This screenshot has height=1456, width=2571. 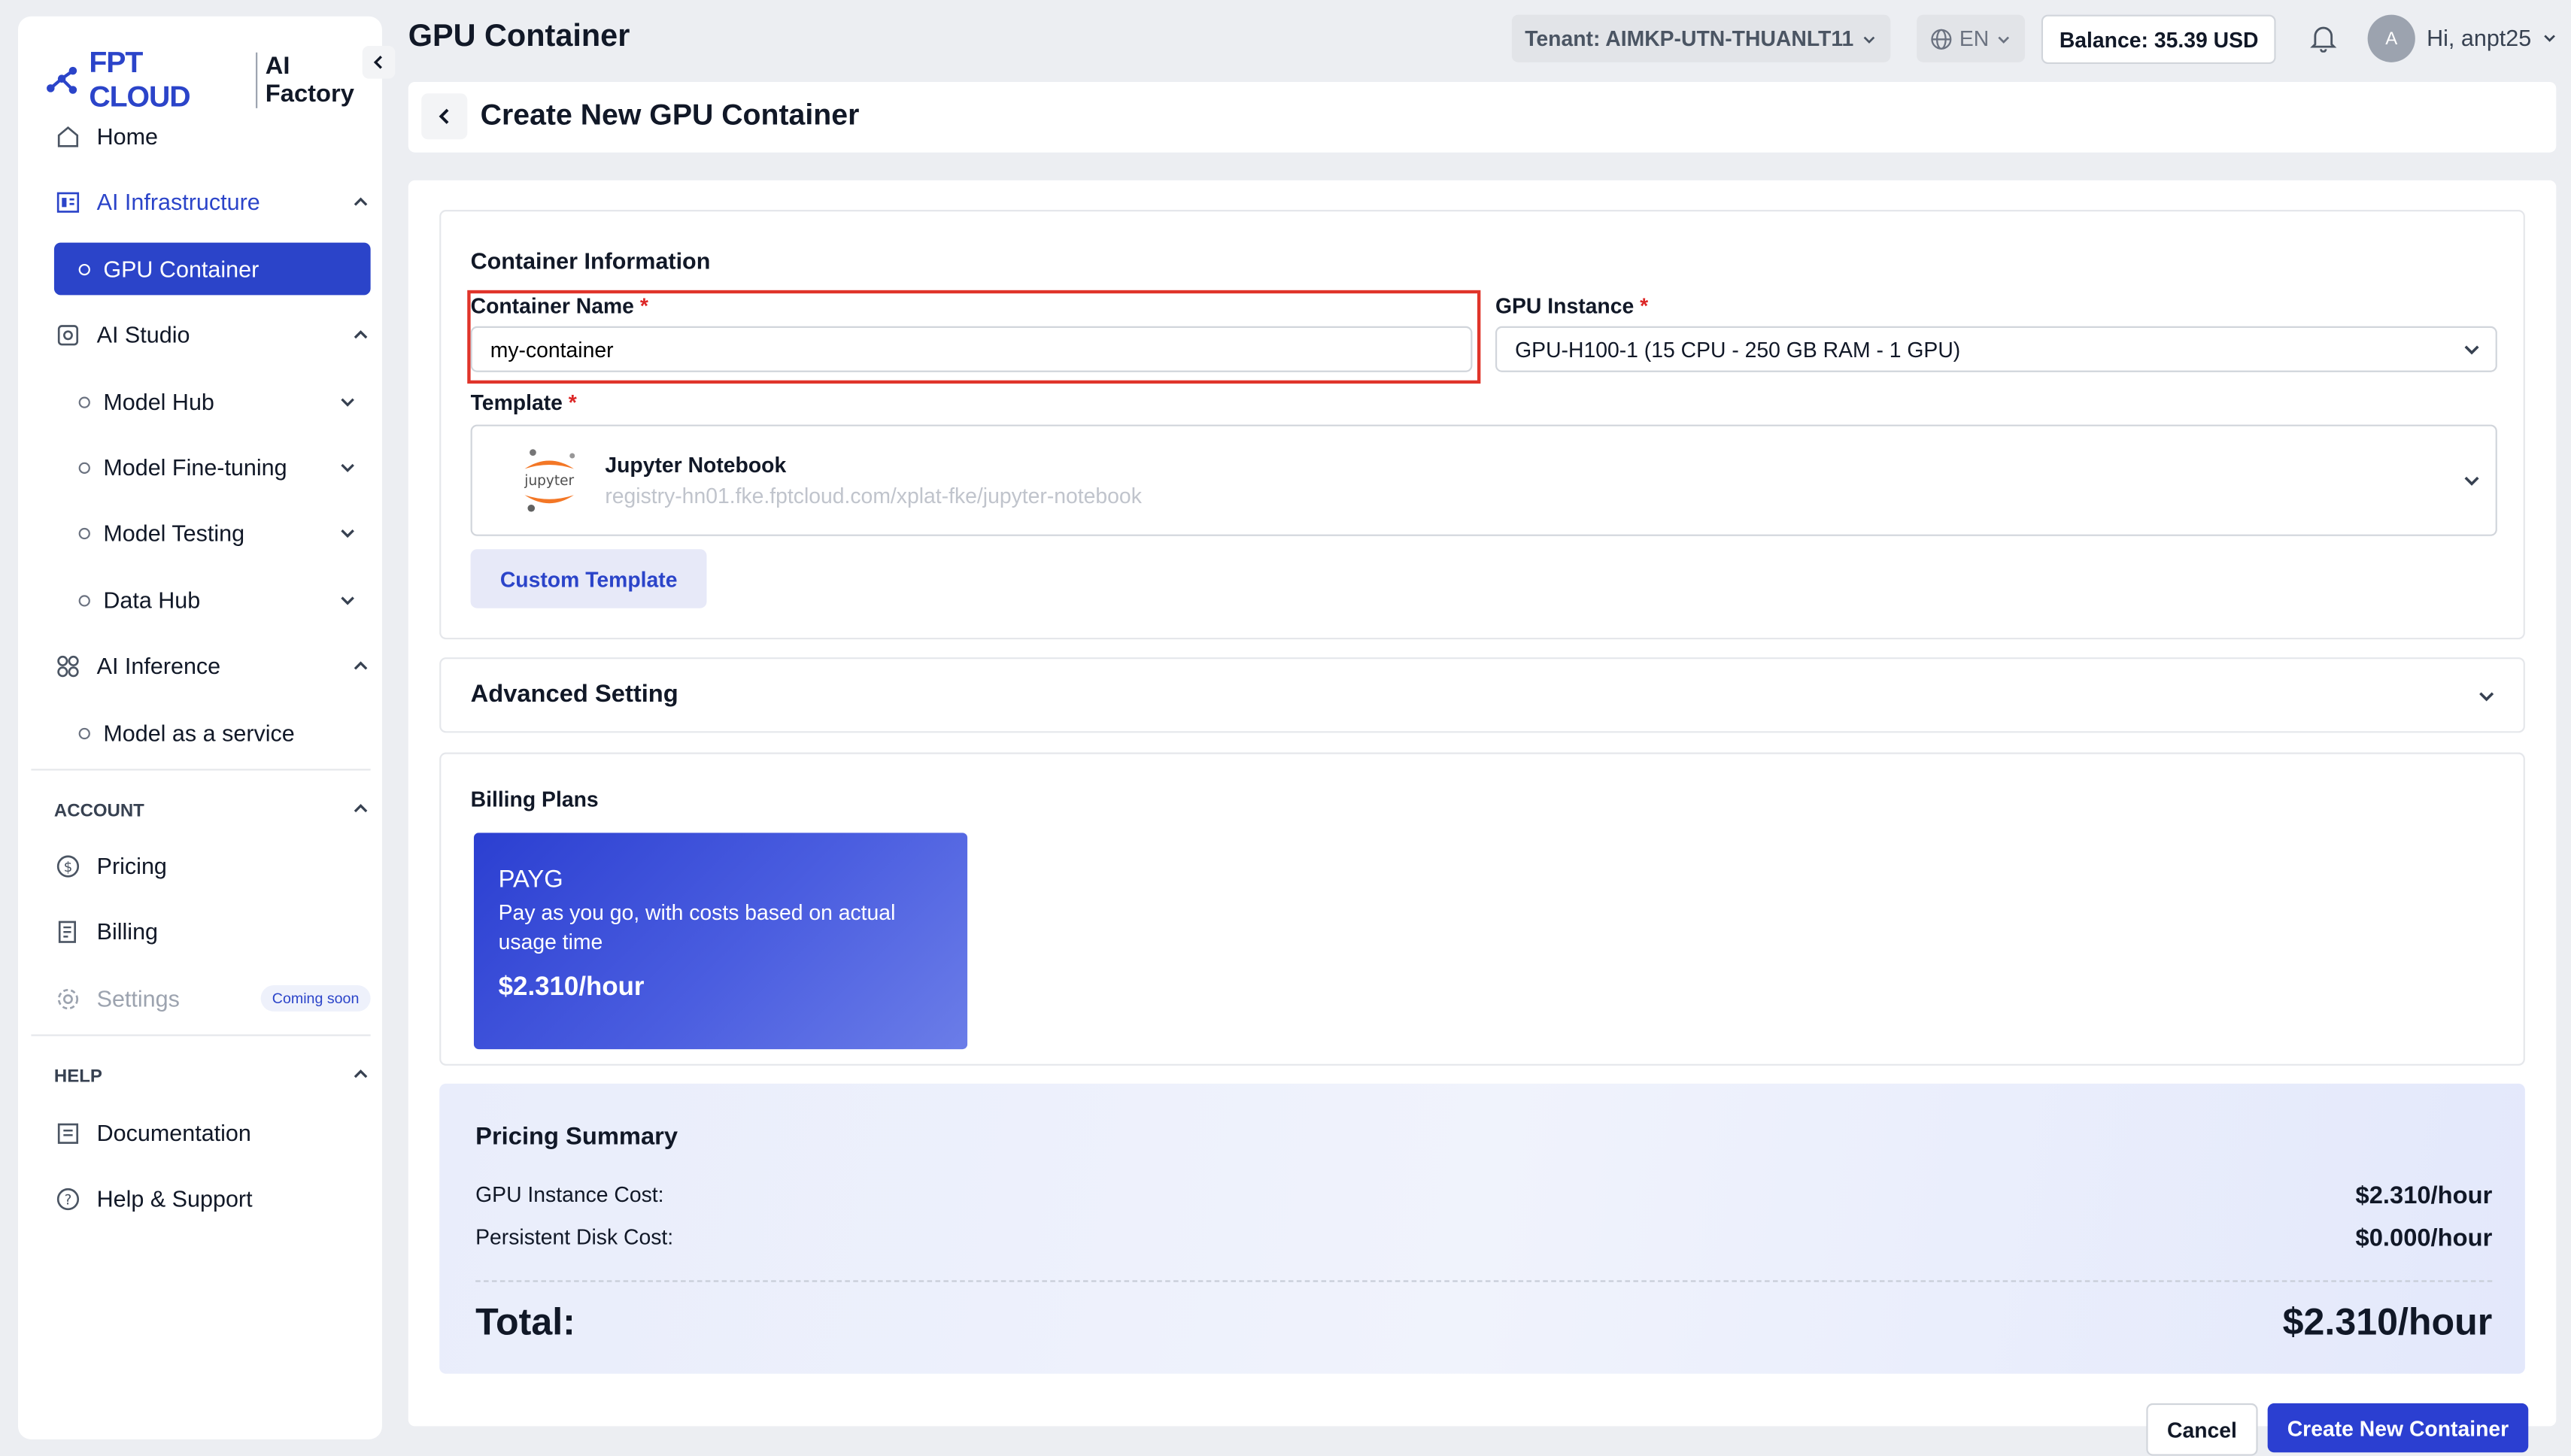 What do you see at coordinates (2492, 38) in the screenshot?
I see `user-menu: Hi, anpt25` at bounding box center [2492, 38].